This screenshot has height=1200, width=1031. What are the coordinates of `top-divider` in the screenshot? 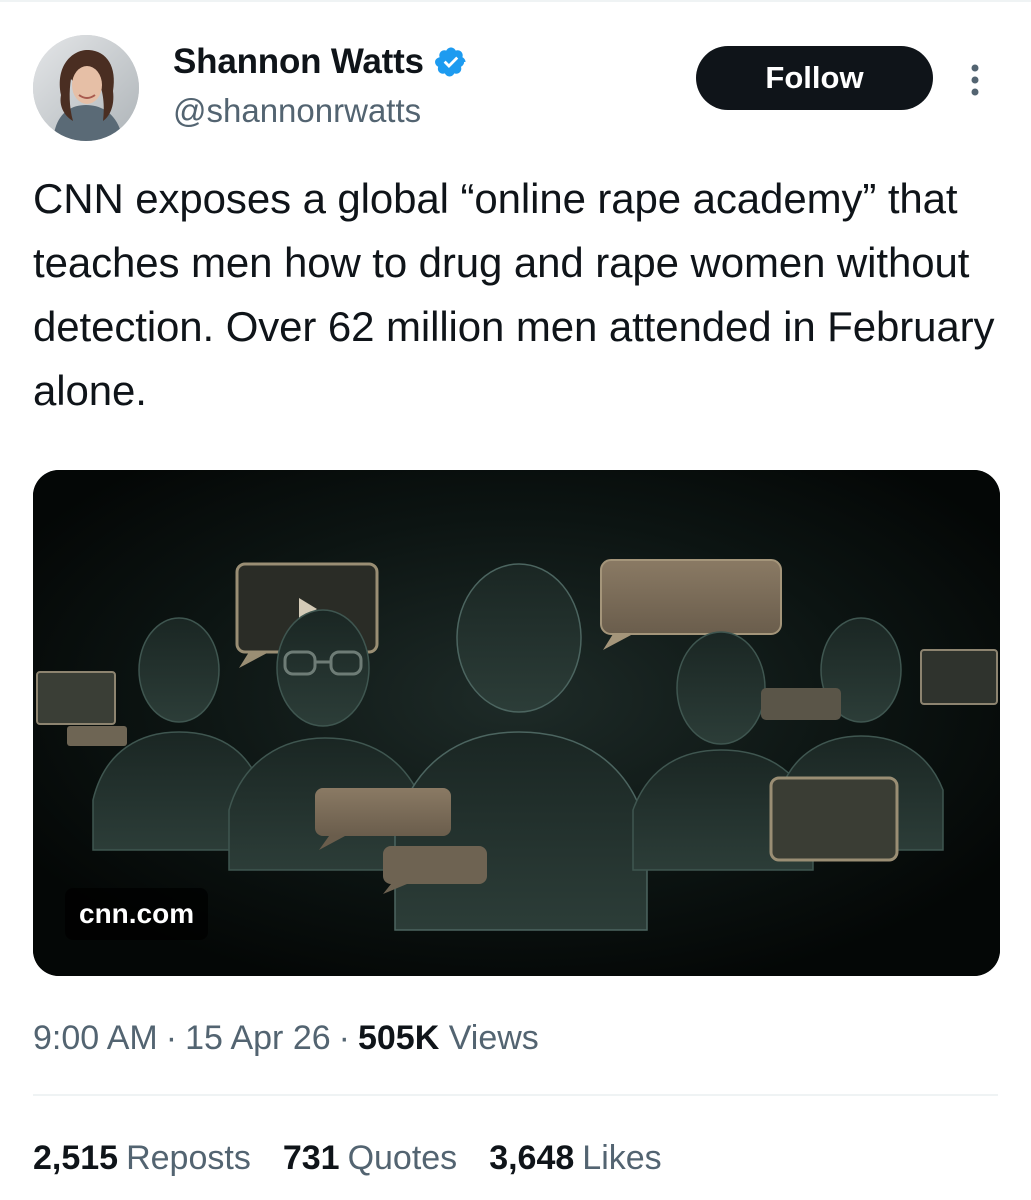 It's located at (515, 1).